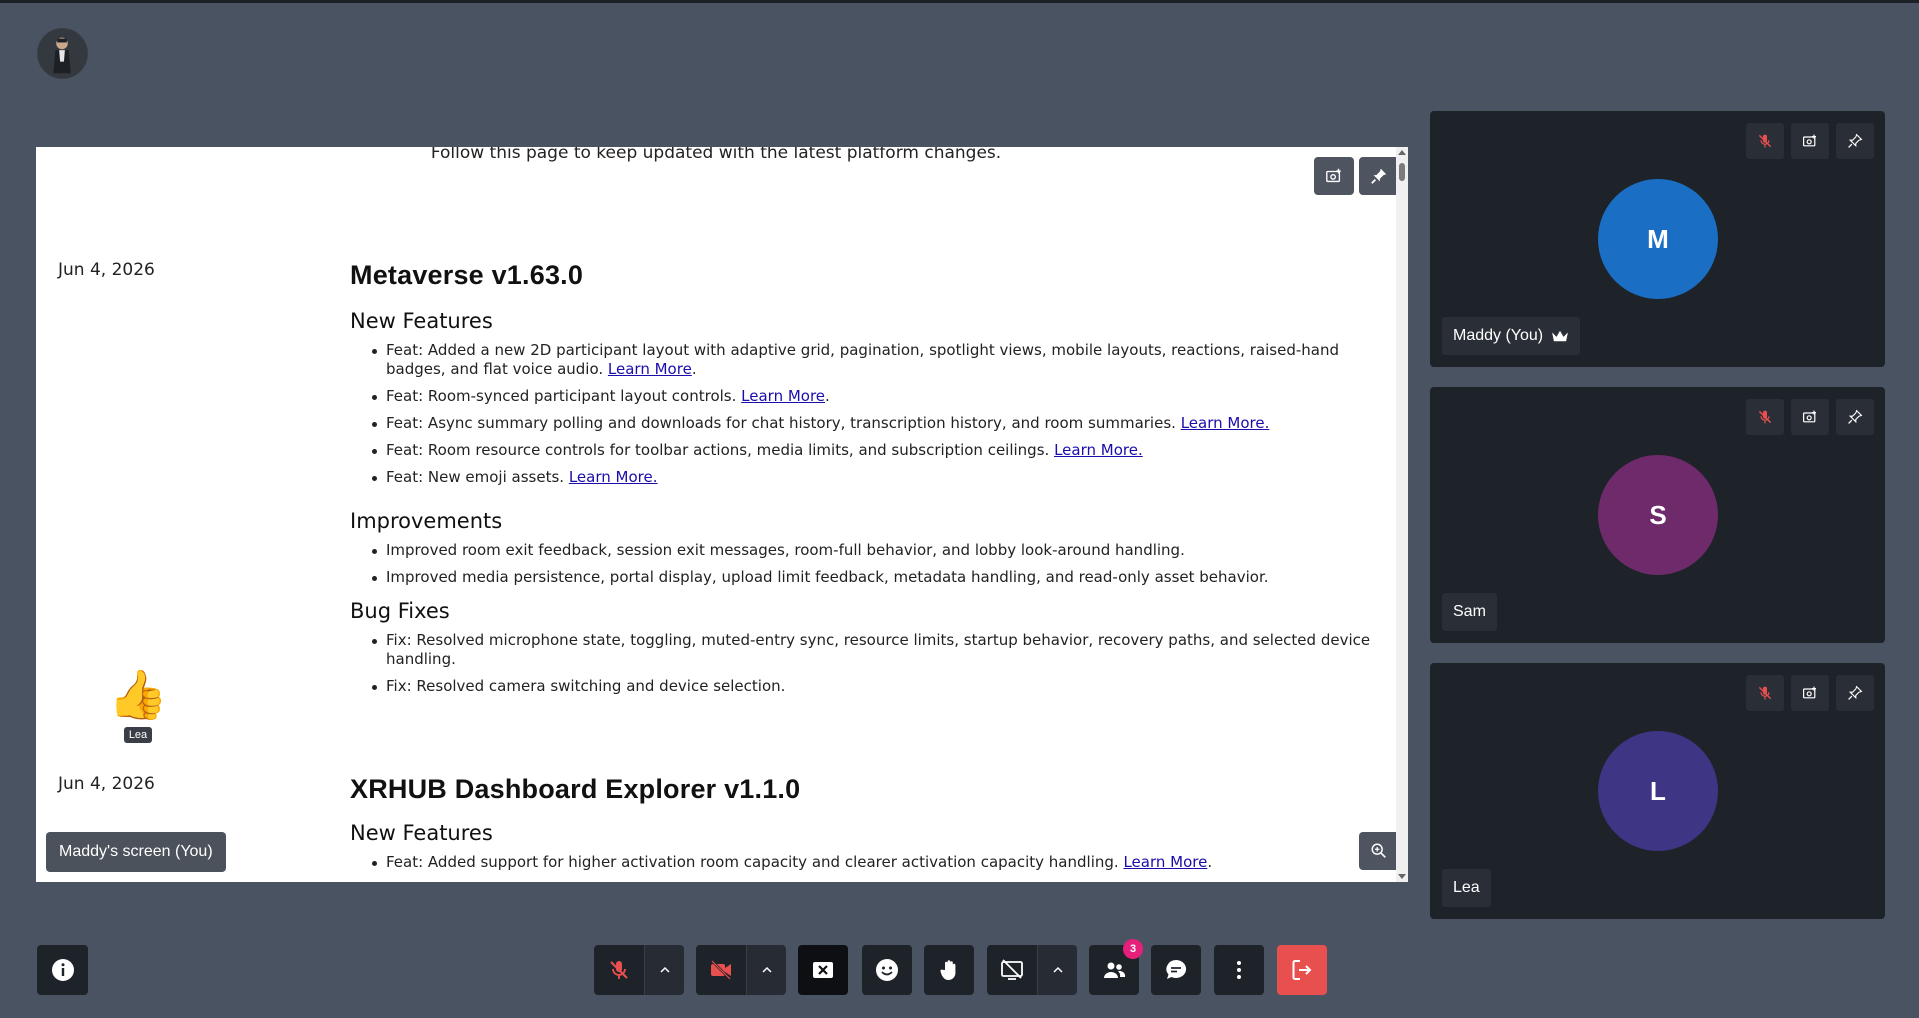  I want to click on screen-share-control, so click(1032, 970).